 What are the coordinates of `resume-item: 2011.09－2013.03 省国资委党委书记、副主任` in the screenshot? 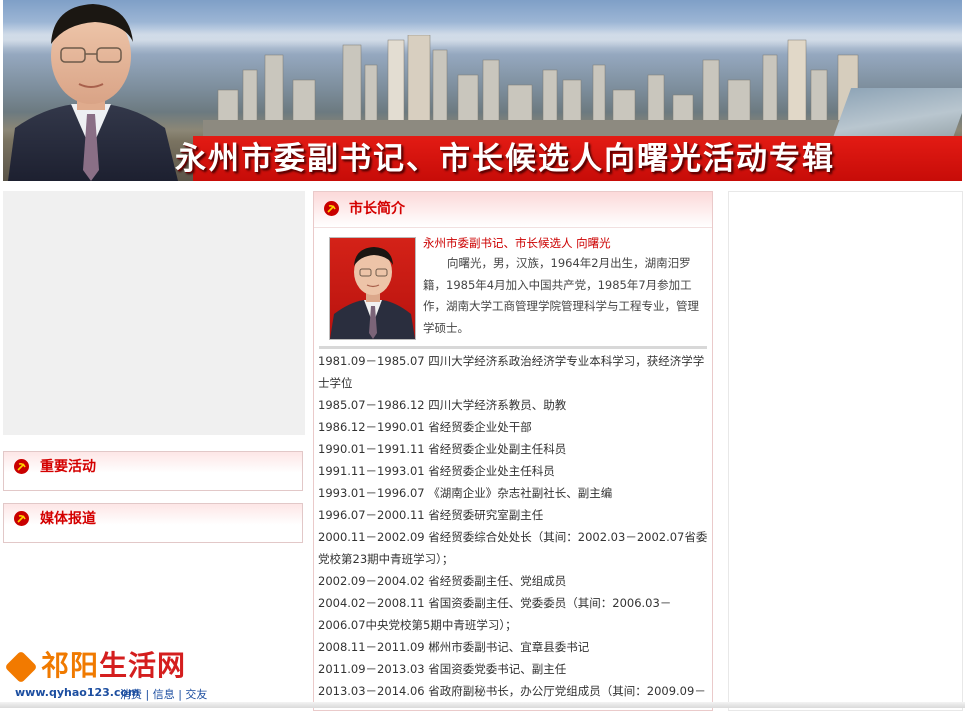 It's located at (442, 669).